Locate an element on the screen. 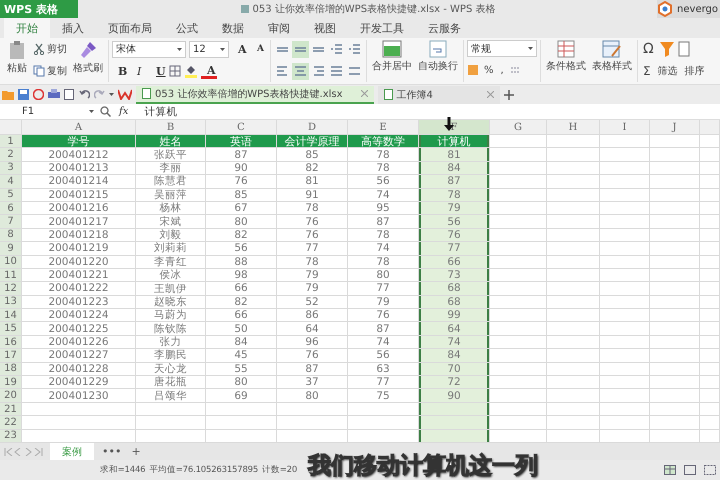 The image size is (720, 480). function-button: fx is located at coordinates (123, 111).